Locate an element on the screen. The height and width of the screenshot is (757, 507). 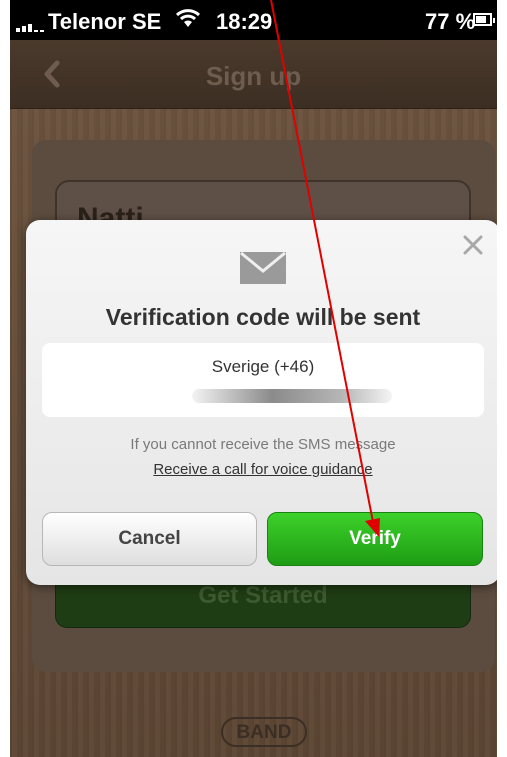
page-title: Sign up is located at coordinates (253, 76).